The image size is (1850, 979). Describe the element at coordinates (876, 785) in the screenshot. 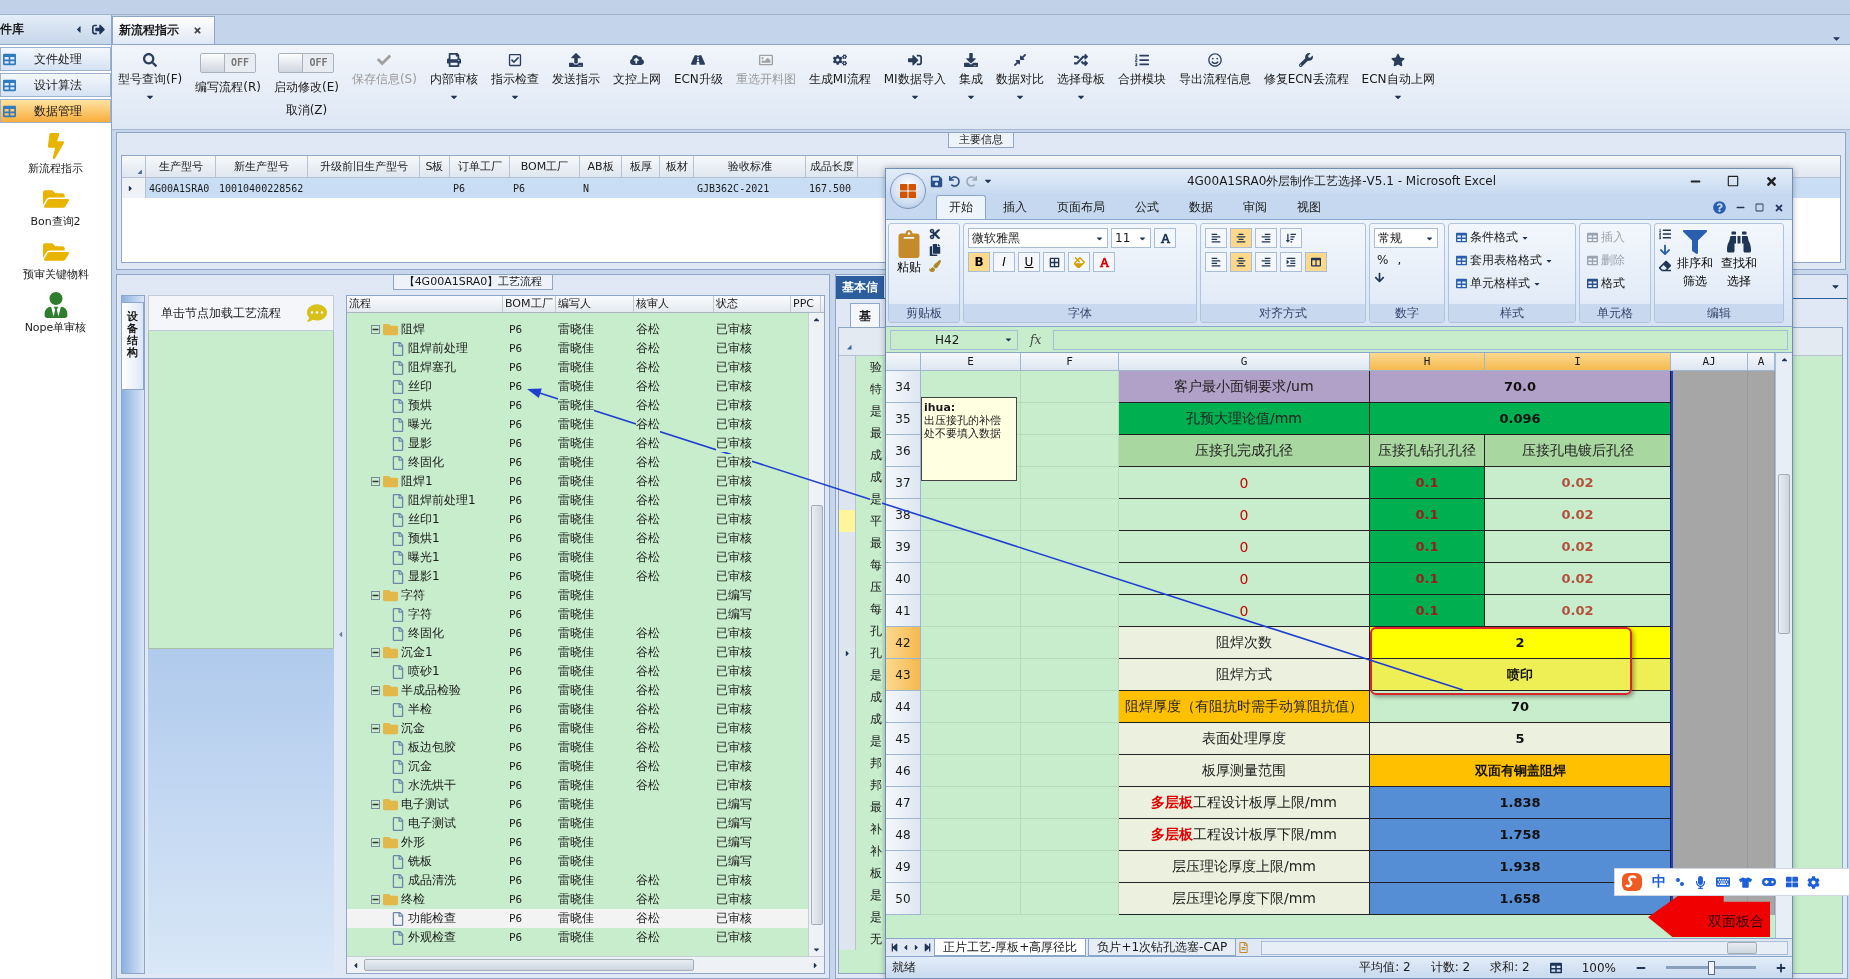

I see `table-cell: 邦` at that location.